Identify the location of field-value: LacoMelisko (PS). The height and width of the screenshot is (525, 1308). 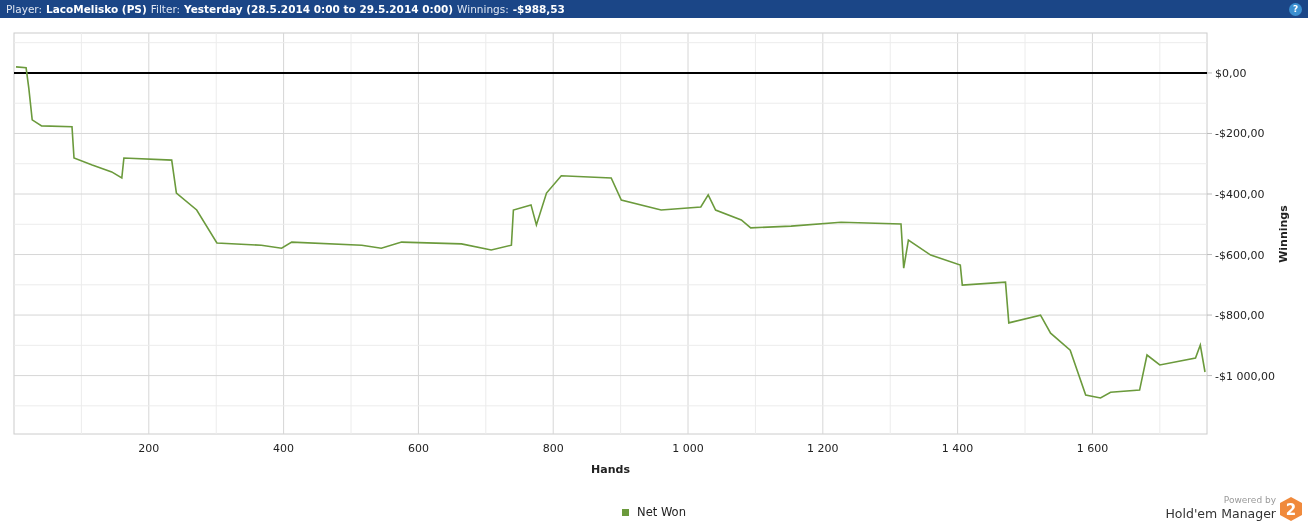
(96, 9).